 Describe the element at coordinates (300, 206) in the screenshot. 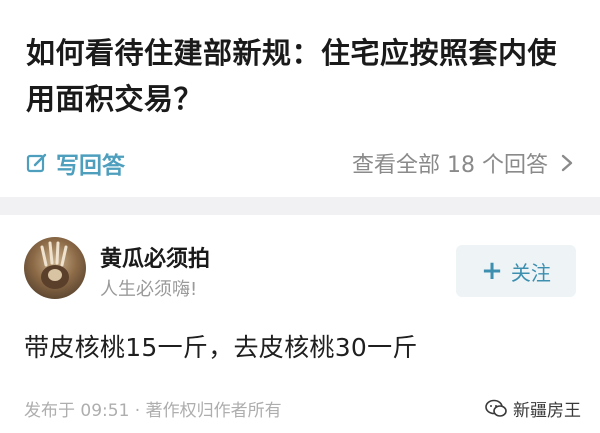

I see `section-divider` at that location.